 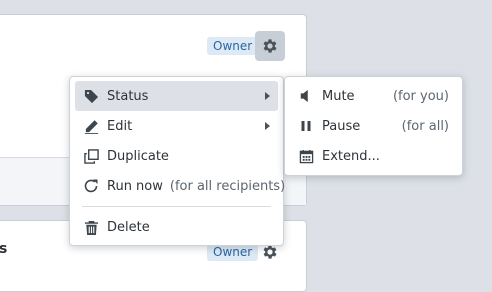 I want to click on card-title: s, so click(x=4, y=249).